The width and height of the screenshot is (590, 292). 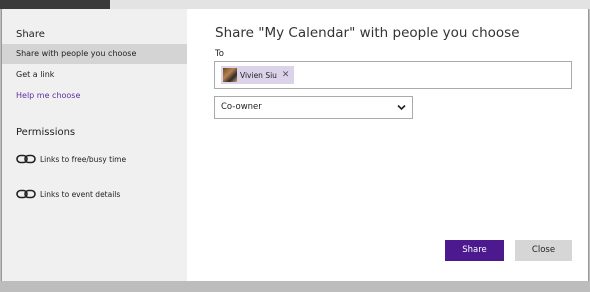 I want to click on recipients-input: Vivien Siu ✕, so click(x=393, y=75).